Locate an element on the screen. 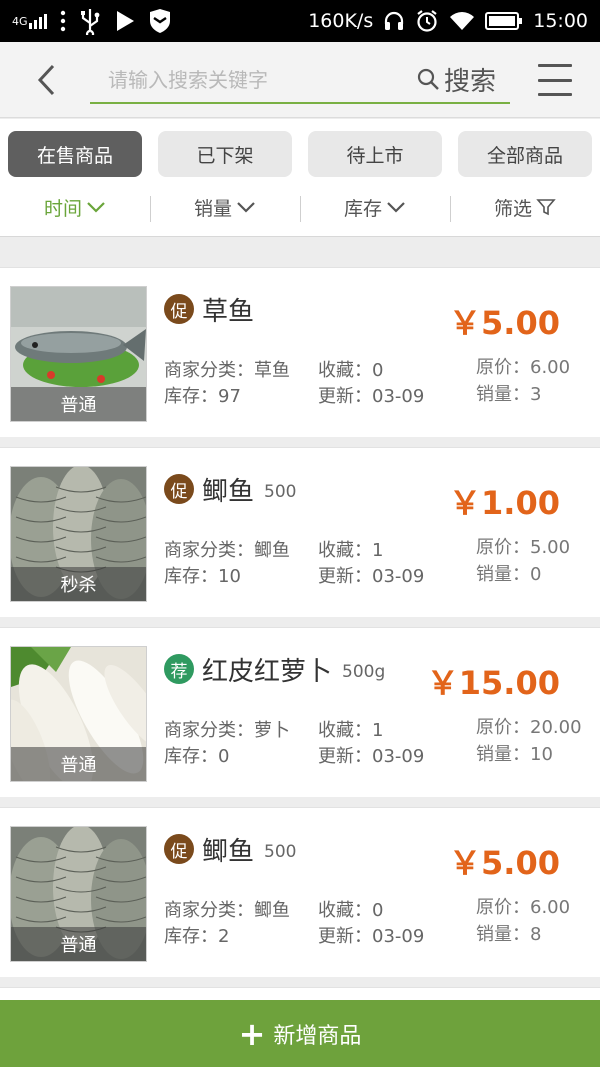 This screenshot has height=1067, width=600. top-bar: 搜索 is located at coordinates (300, 80).